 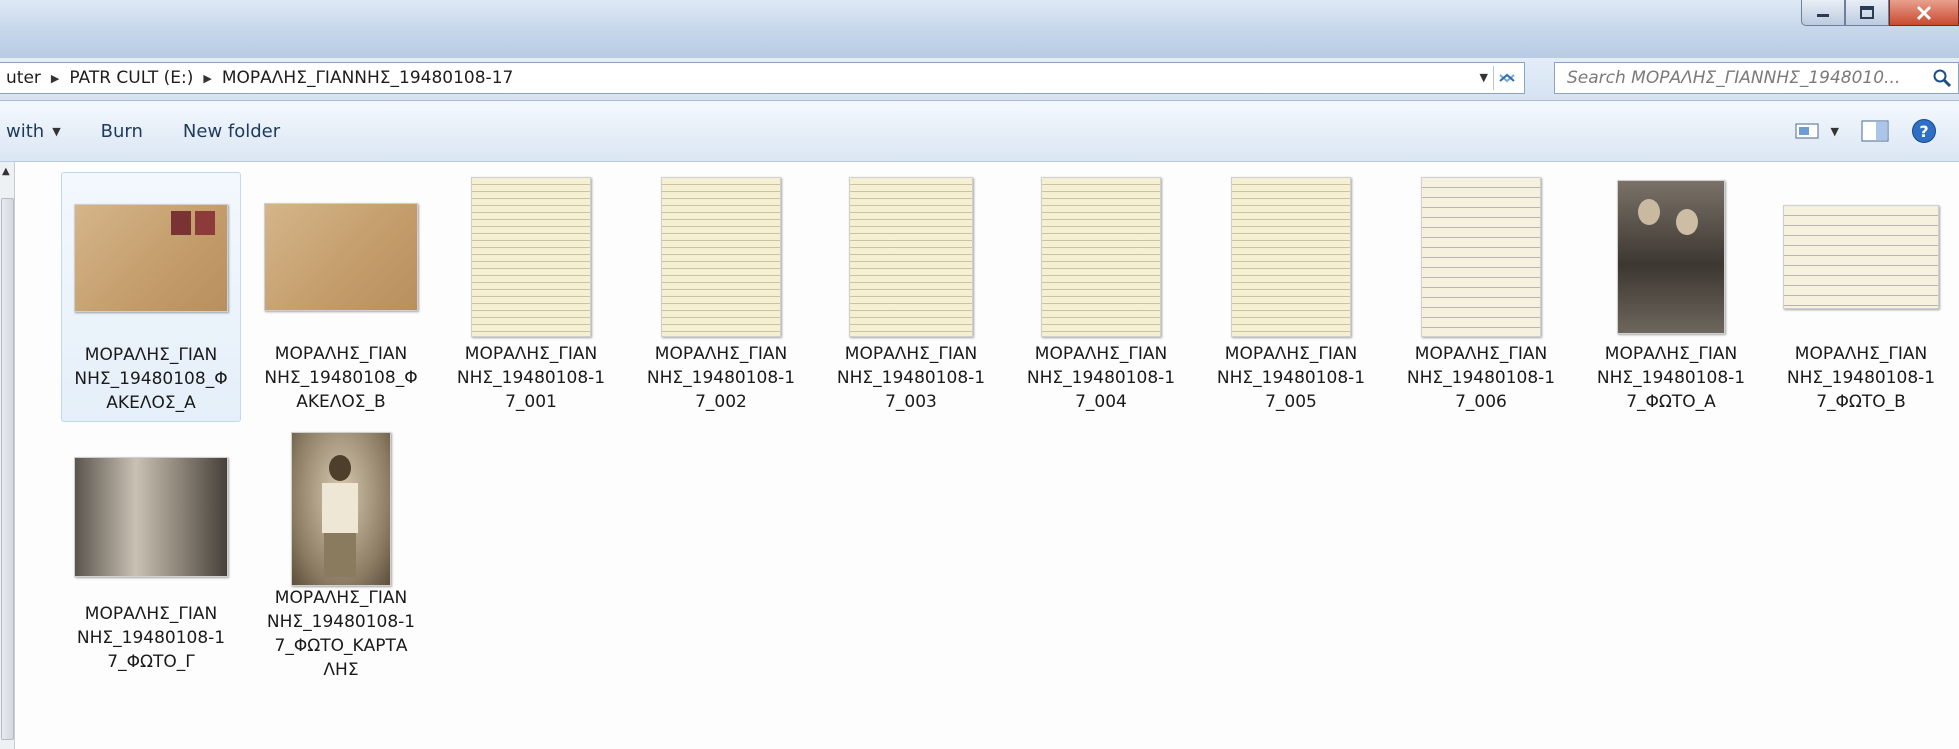 I want to click on help-icon: ?, so click(x=1924, y=131).